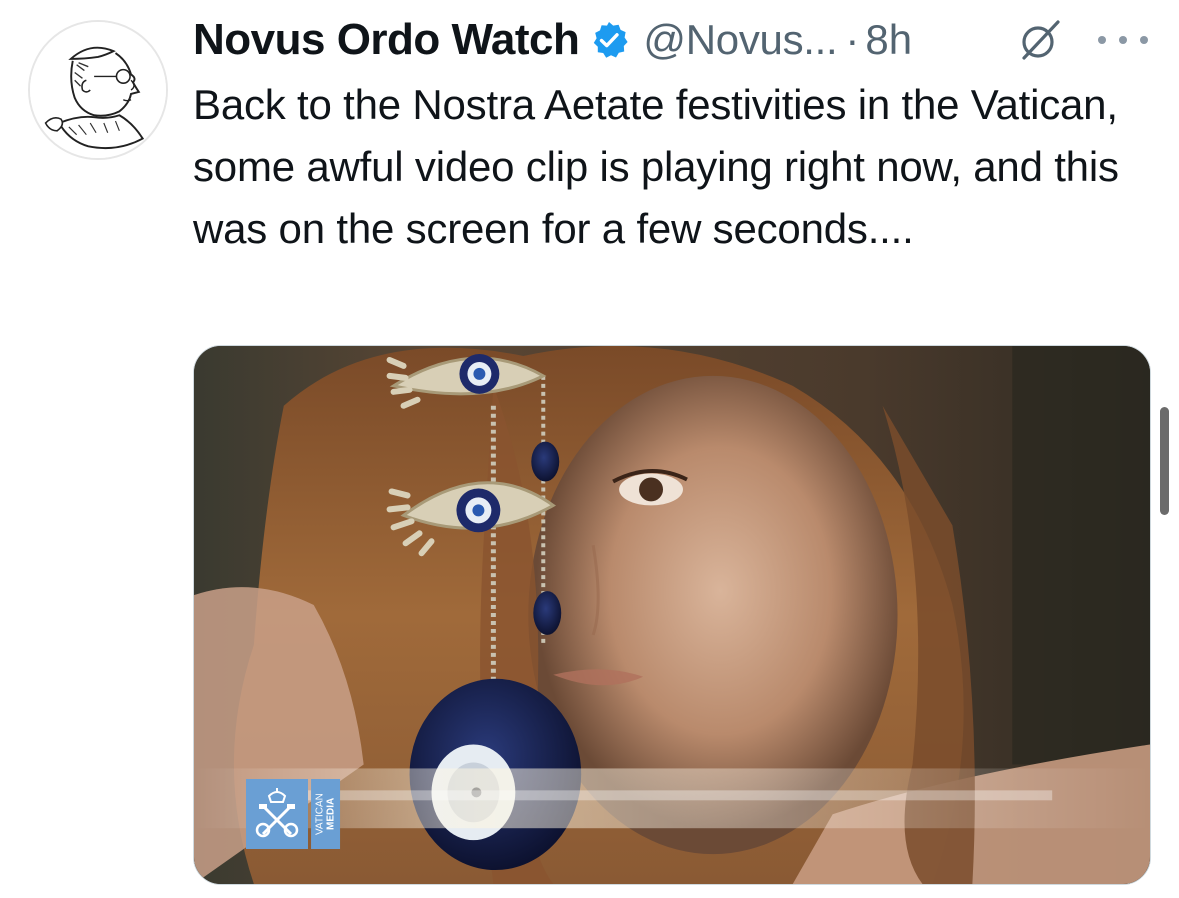 The image size is (1179, 898). I want to click on verified-badge-icon, so click(609, 40).